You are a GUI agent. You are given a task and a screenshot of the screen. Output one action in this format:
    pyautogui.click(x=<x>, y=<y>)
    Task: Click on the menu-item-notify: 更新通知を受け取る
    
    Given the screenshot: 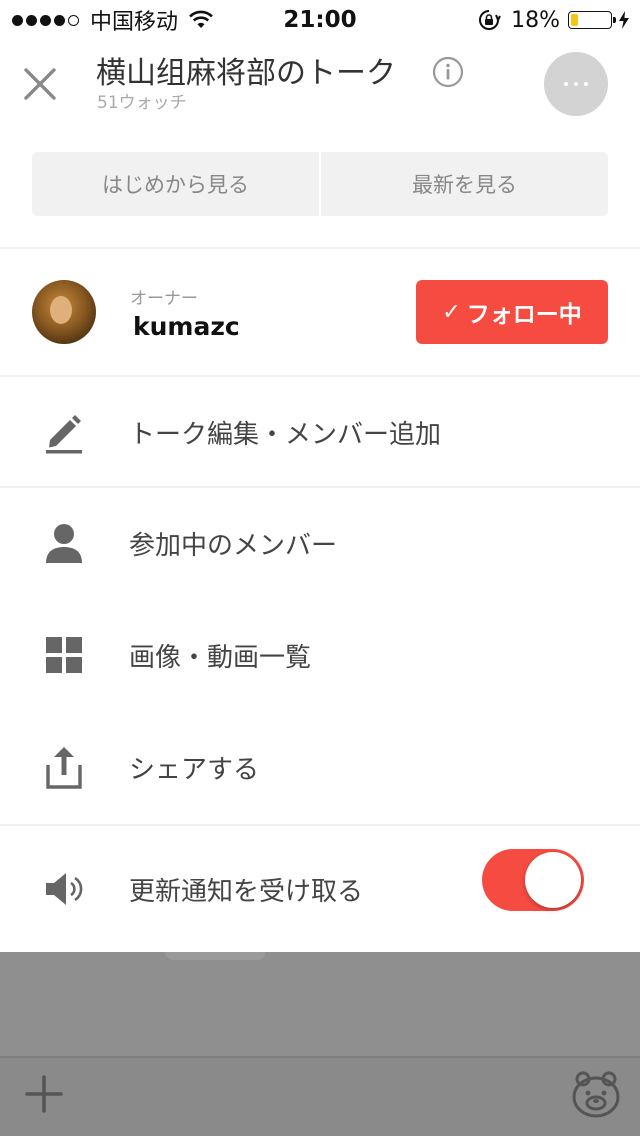 What is the action you would take?
    pyautogui.click(x=320, y=889)
    